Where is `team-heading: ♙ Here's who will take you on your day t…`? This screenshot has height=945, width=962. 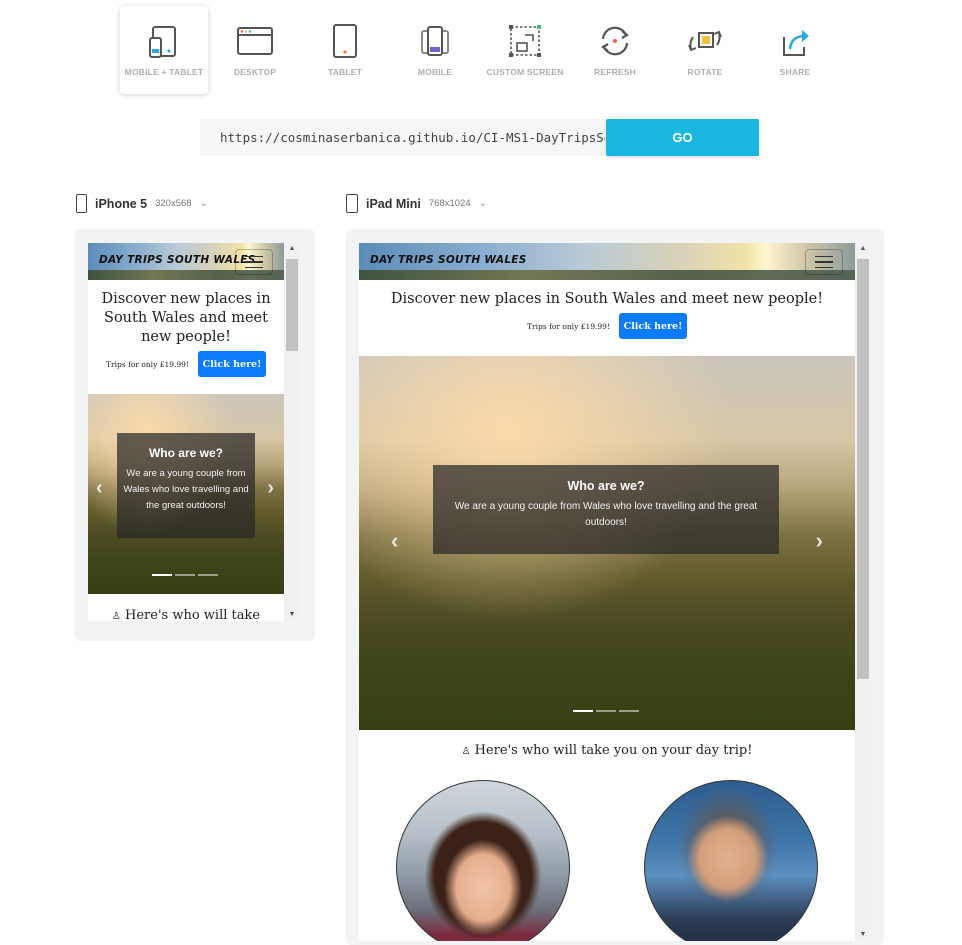 team-heading: ♙ Here's who will take you on your day t… is located at coordinates (607, 750).